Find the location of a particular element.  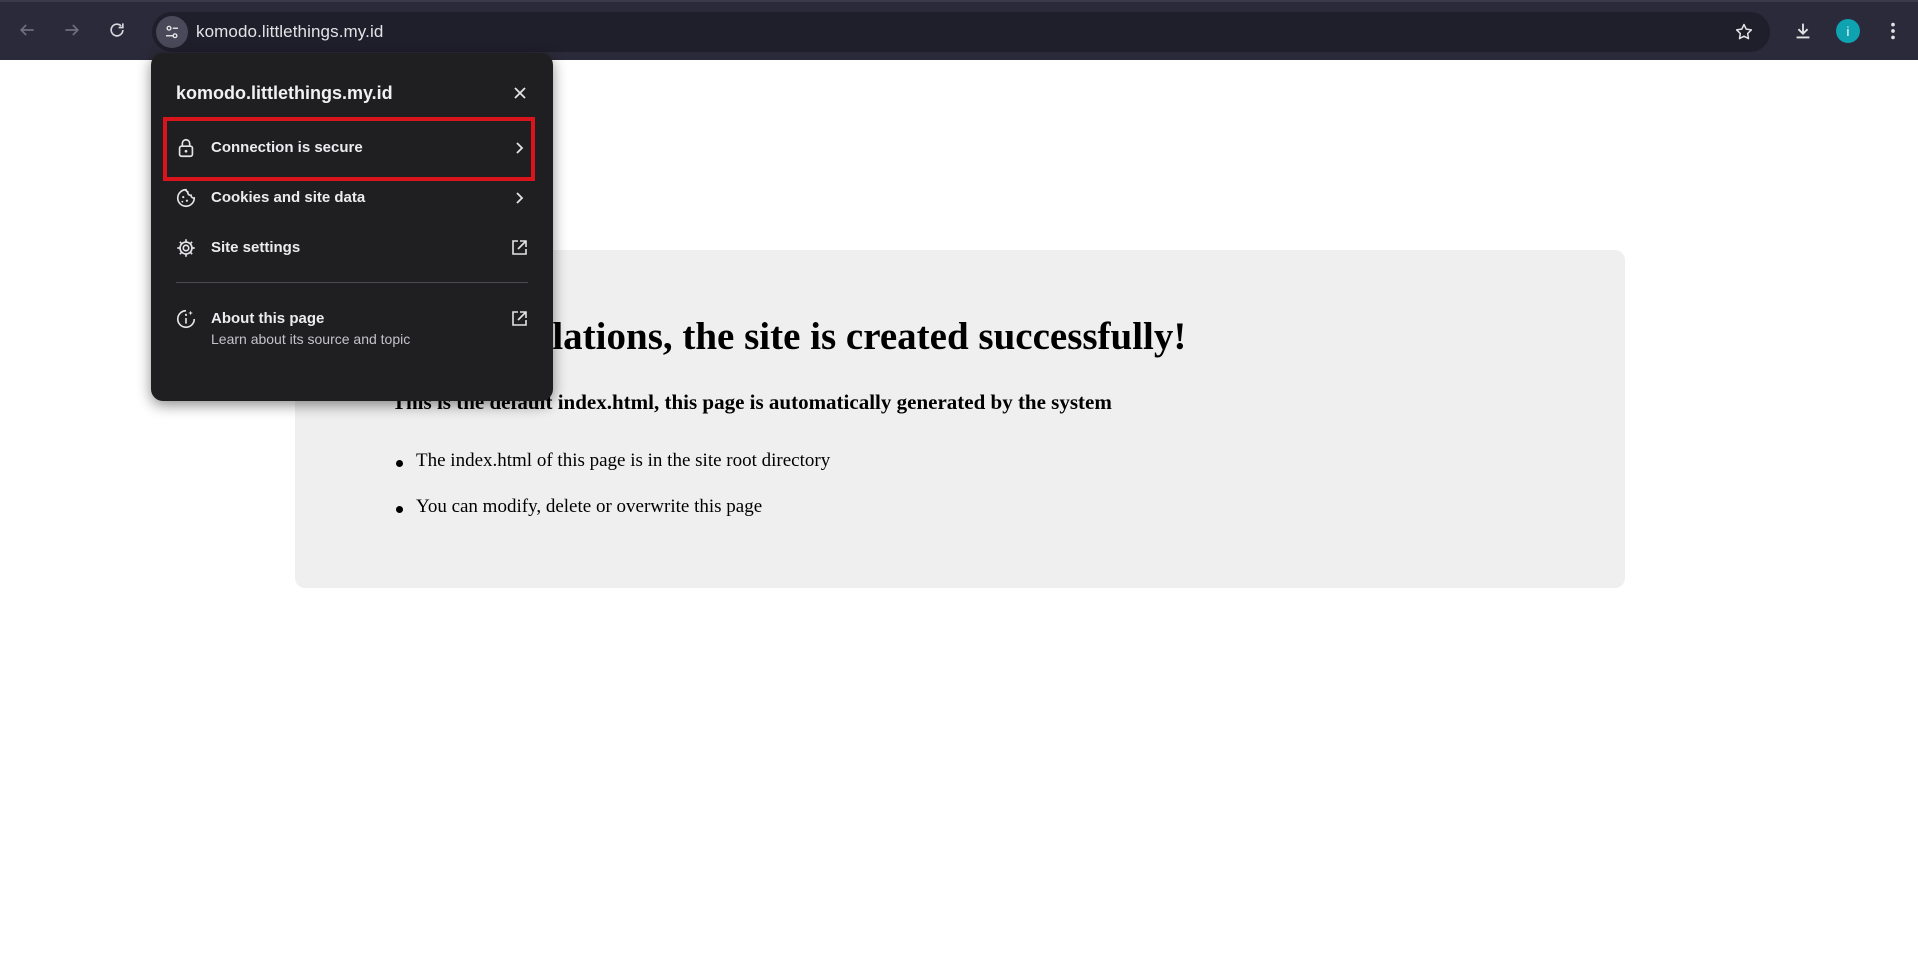

site-settings-item: Site settings is located at coordinates (350, 248).